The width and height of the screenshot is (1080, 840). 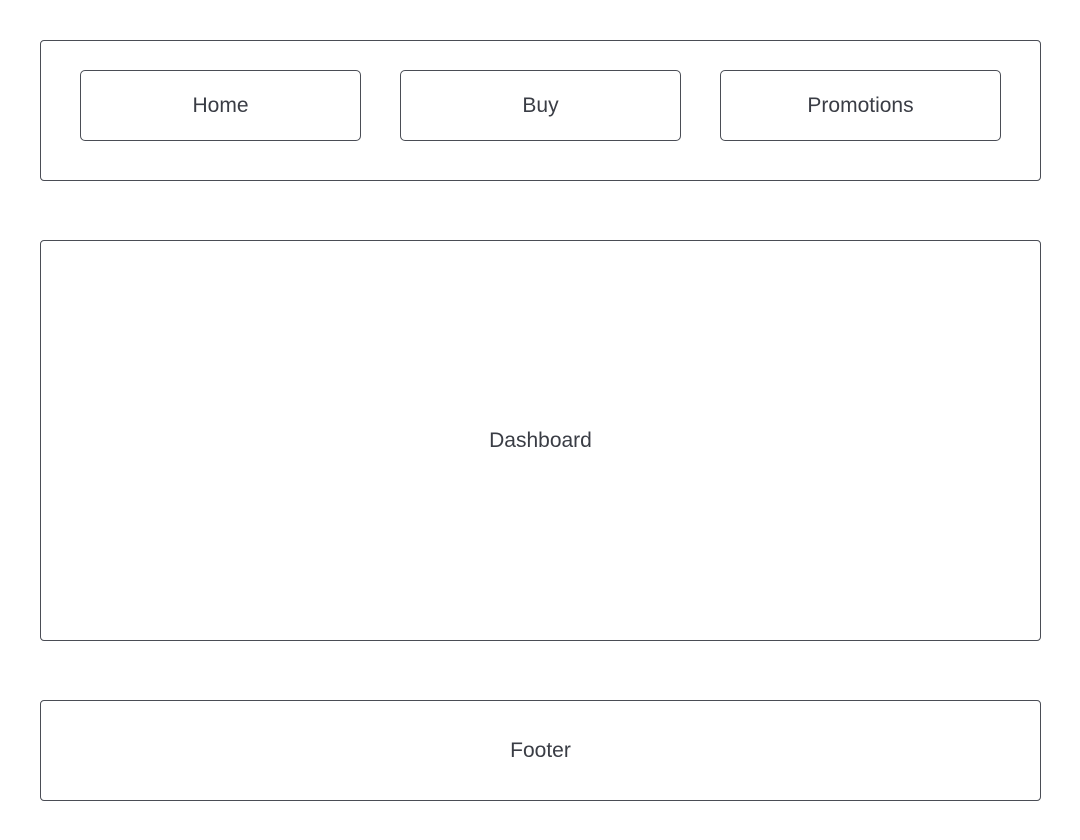 I want to click on nav-buy-button: Buy, so click(x=540, y=105).